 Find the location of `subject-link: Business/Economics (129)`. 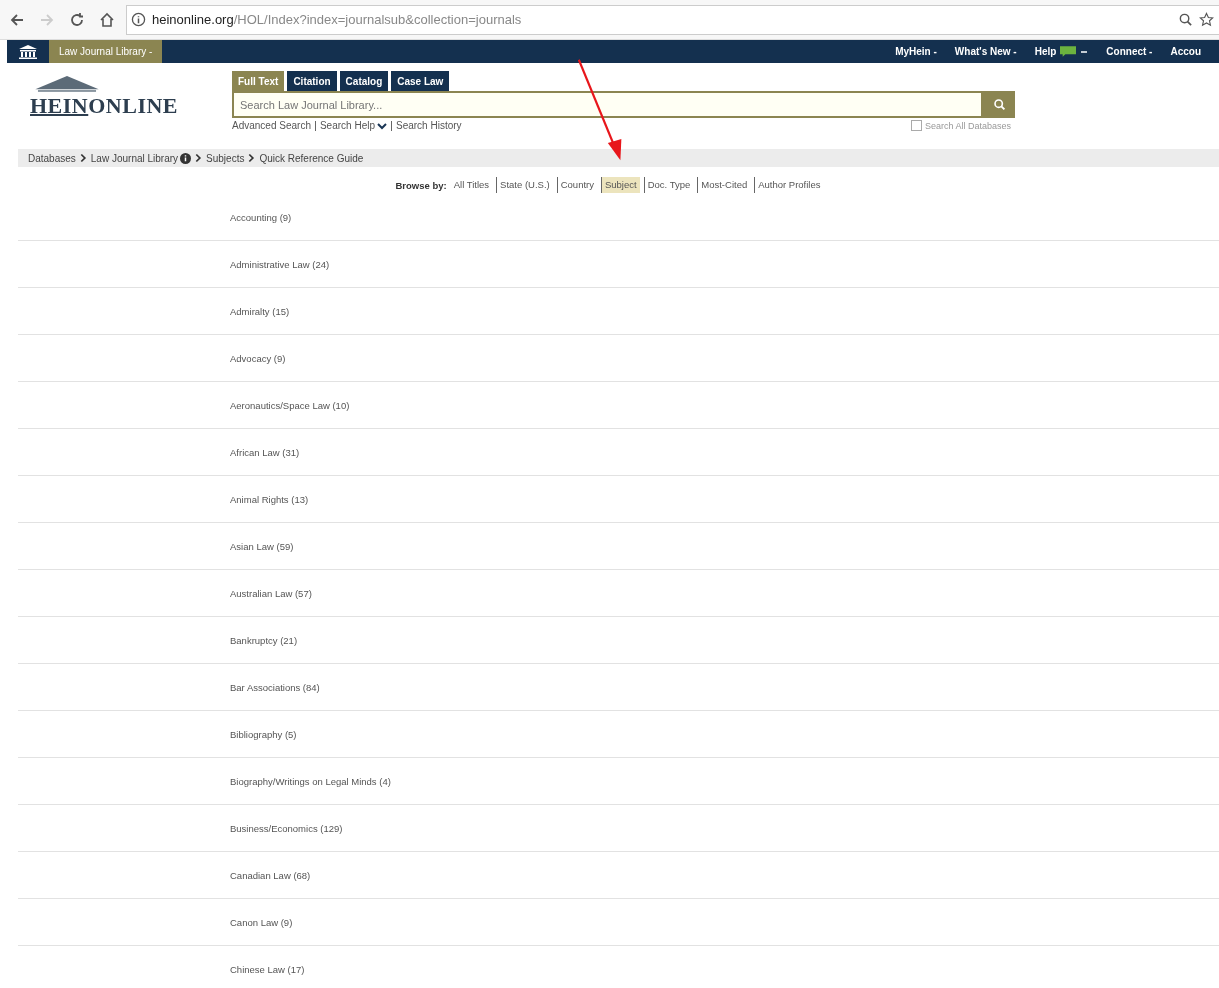

subject-link: Business/Economics (129) is located at coordinates (286, 828).